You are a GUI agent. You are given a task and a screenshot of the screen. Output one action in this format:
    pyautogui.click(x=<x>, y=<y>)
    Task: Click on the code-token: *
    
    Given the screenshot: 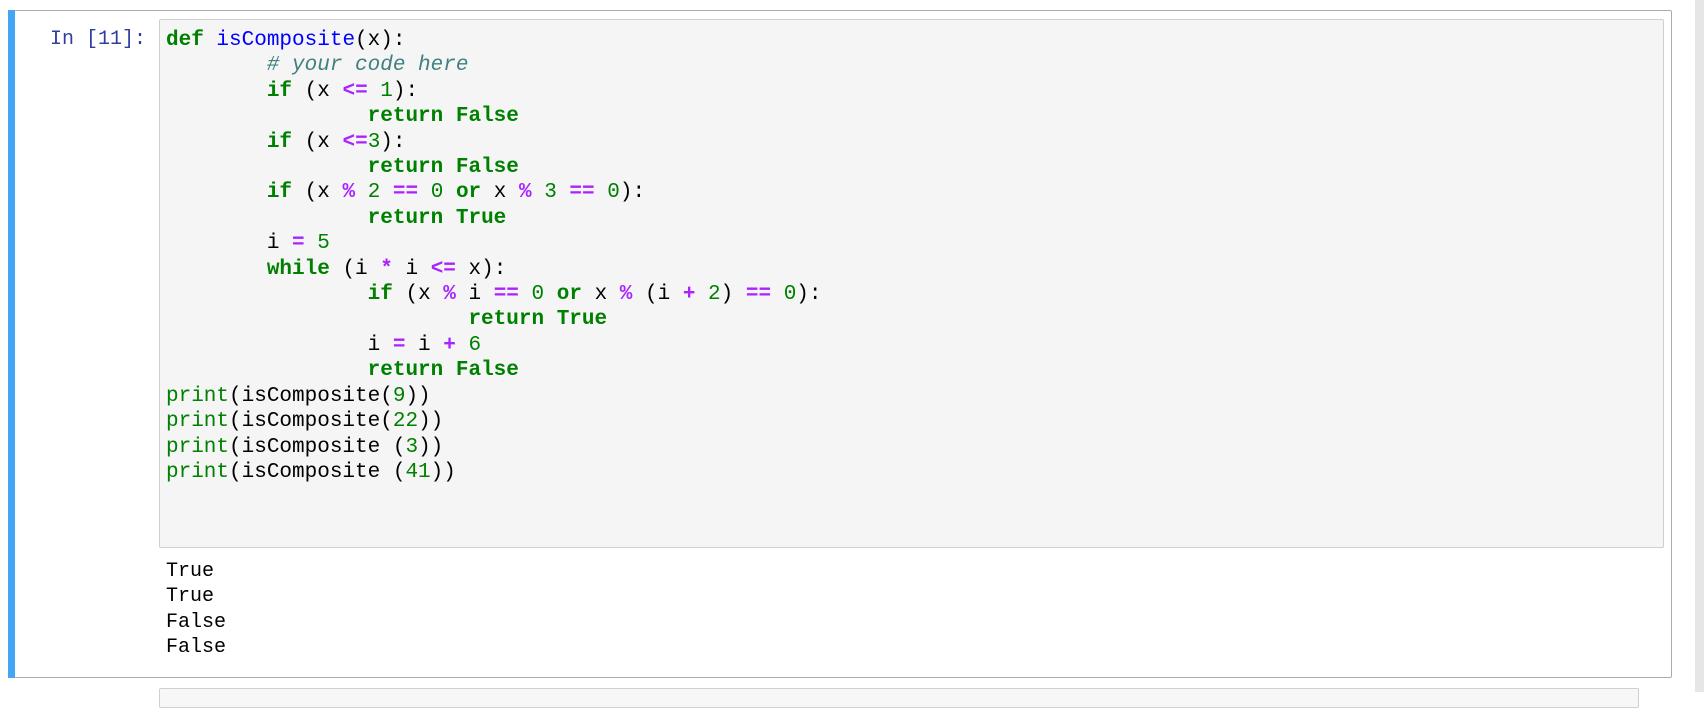 What is the action you would take?
    pyautogui.click(x=386, y=269)
    